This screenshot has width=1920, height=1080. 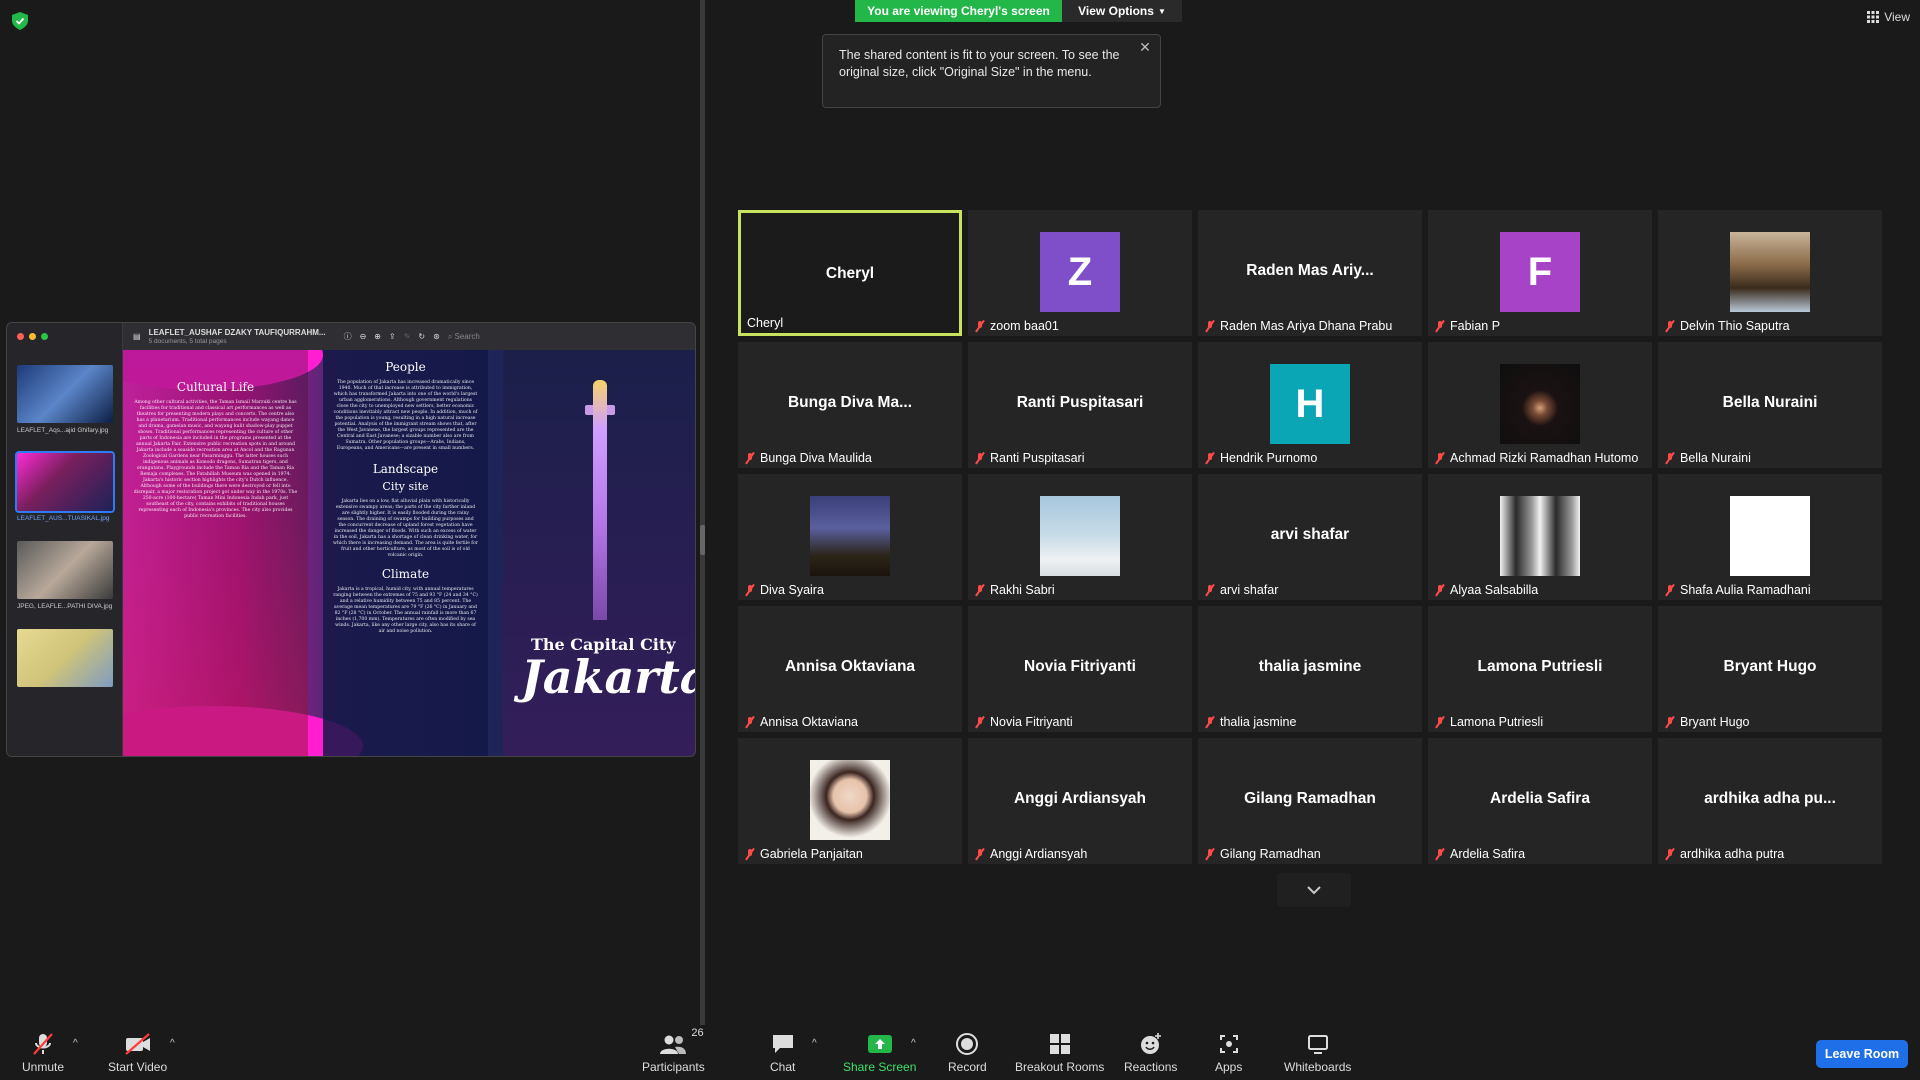 What do you see at coordinates (814, 1043) in the screenshot?
I see `chat-options-caret: ^` at bounding box center [814, 1043].